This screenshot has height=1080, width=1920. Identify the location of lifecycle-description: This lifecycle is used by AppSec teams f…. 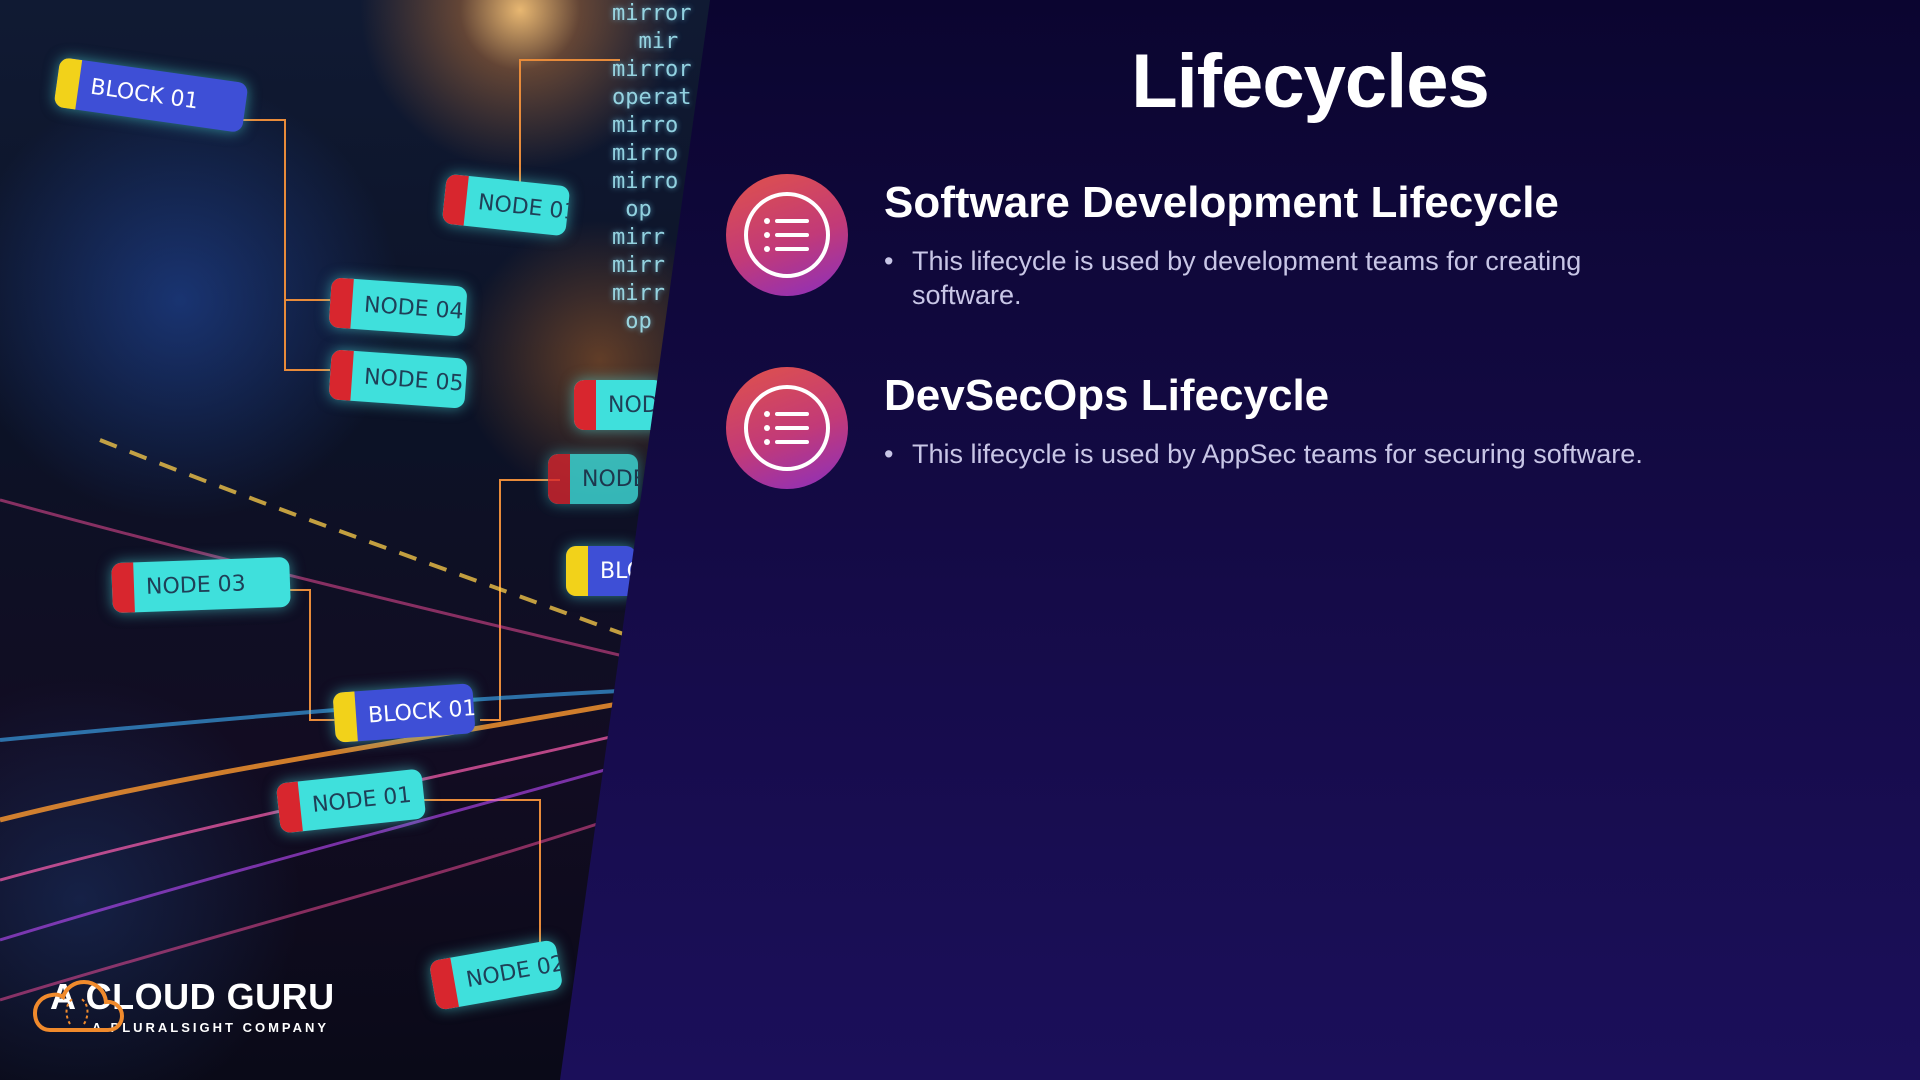
(1284, 454).